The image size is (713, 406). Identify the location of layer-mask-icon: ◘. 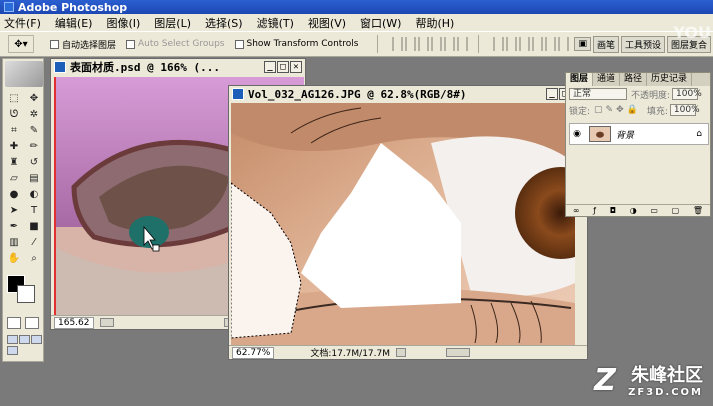
(613, 210).